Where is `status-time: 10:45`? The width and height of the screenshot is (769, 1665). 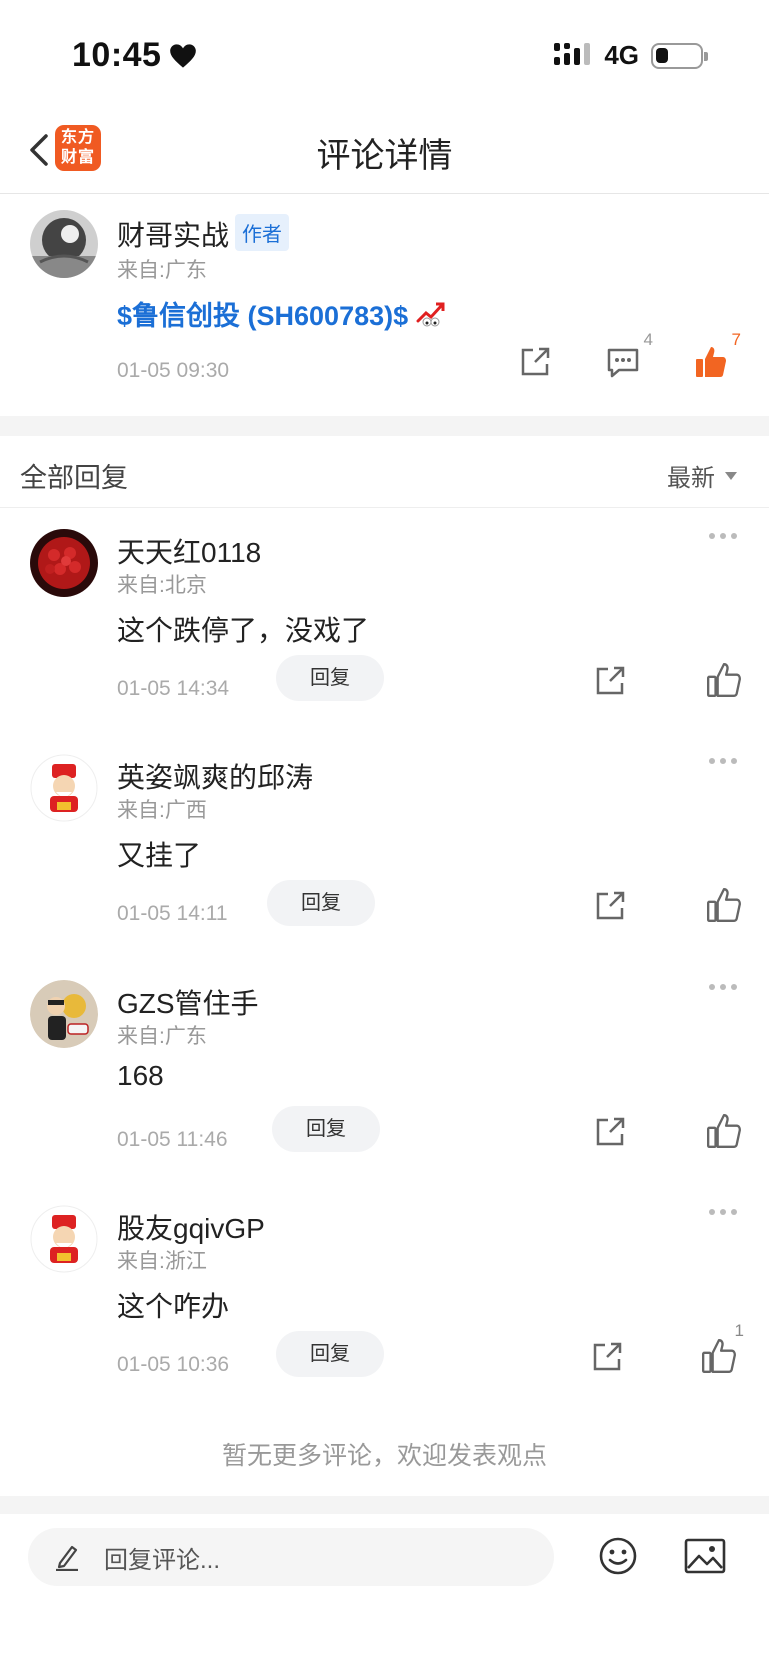
status-time: 10:45 is located at coordinates (134, 55).